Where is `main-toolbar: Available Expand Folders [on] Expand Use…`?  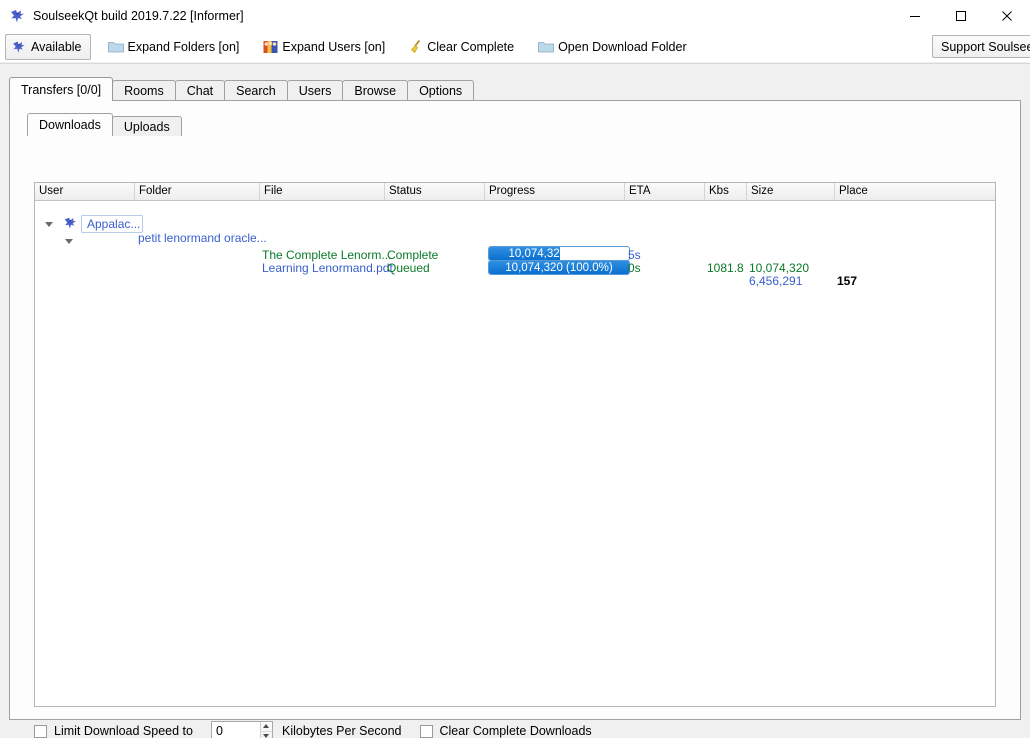
main-toolbar: Available Expand Folders [on] Expand Use… is located at coordinates (515, 46).